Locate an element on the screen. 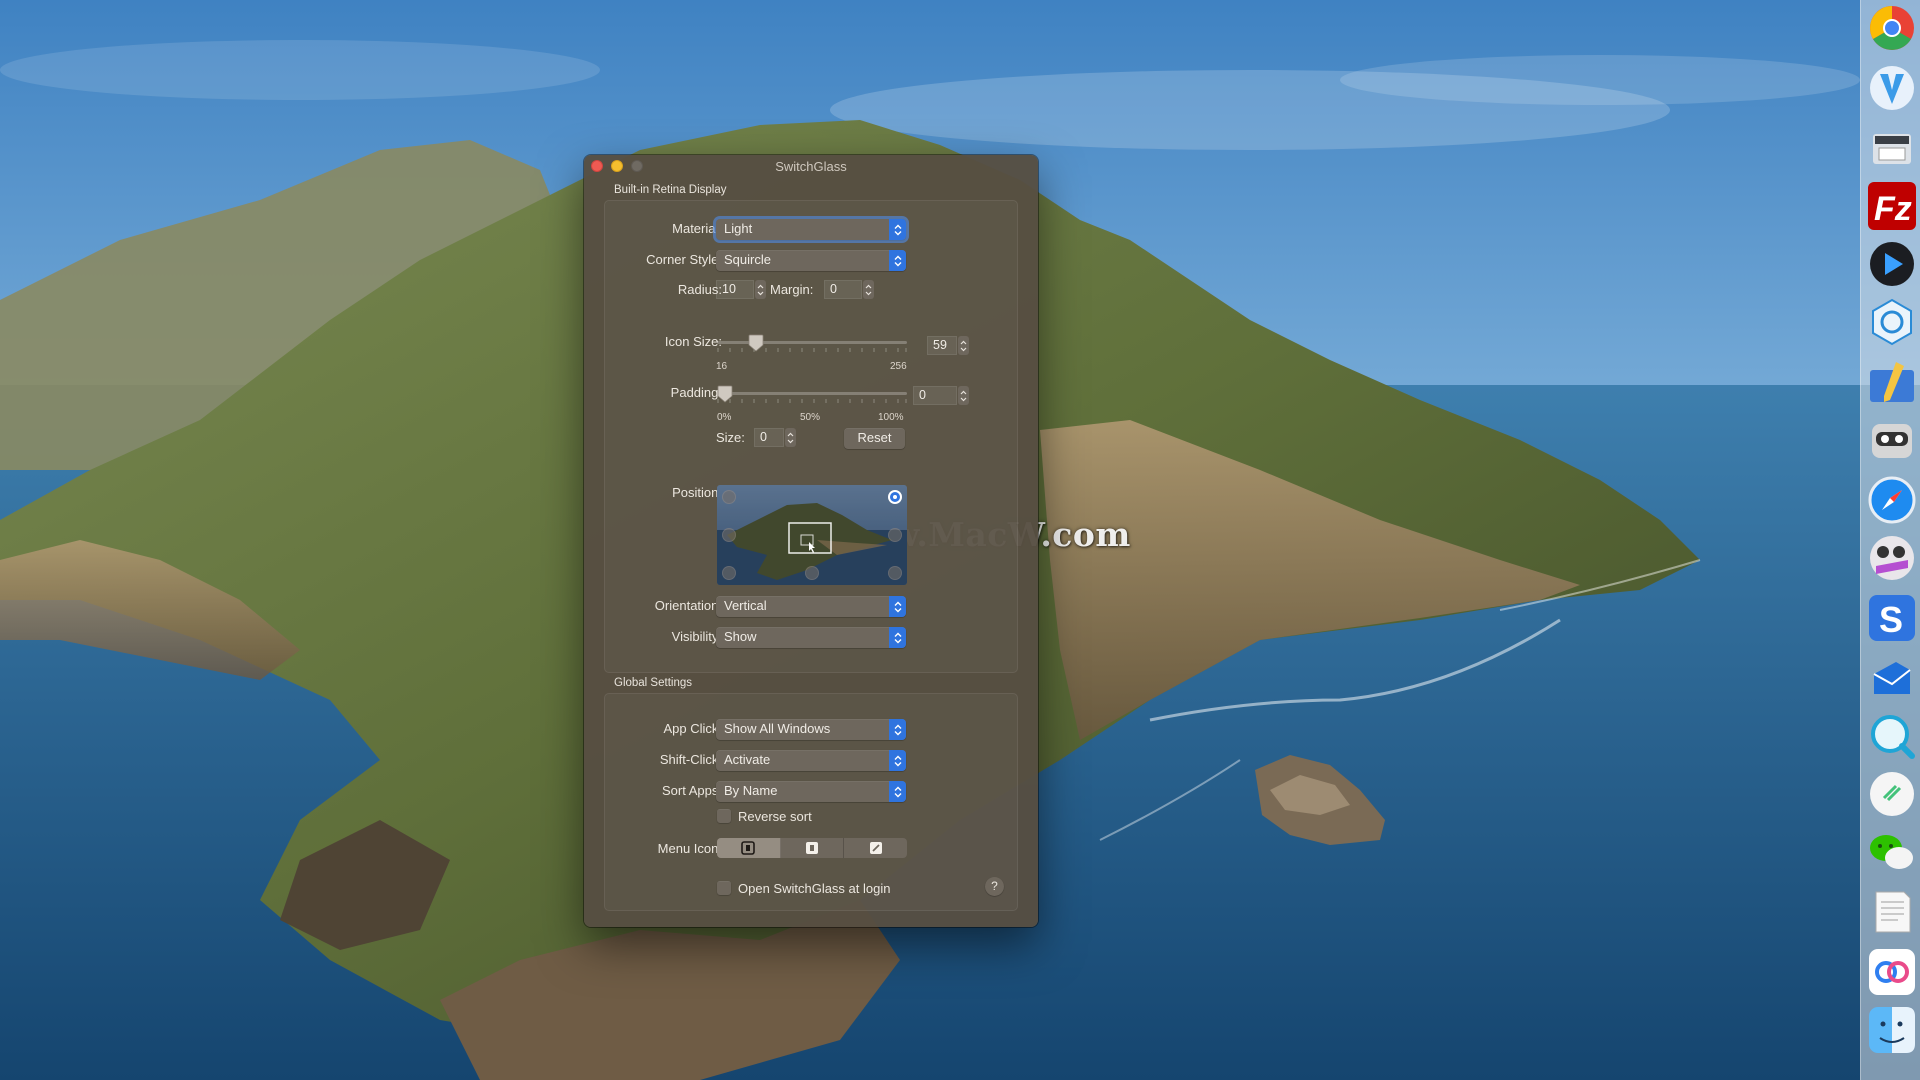 This screenshot has width=1920, height=1080. padding-stepper is located at coordinates (963, 395).